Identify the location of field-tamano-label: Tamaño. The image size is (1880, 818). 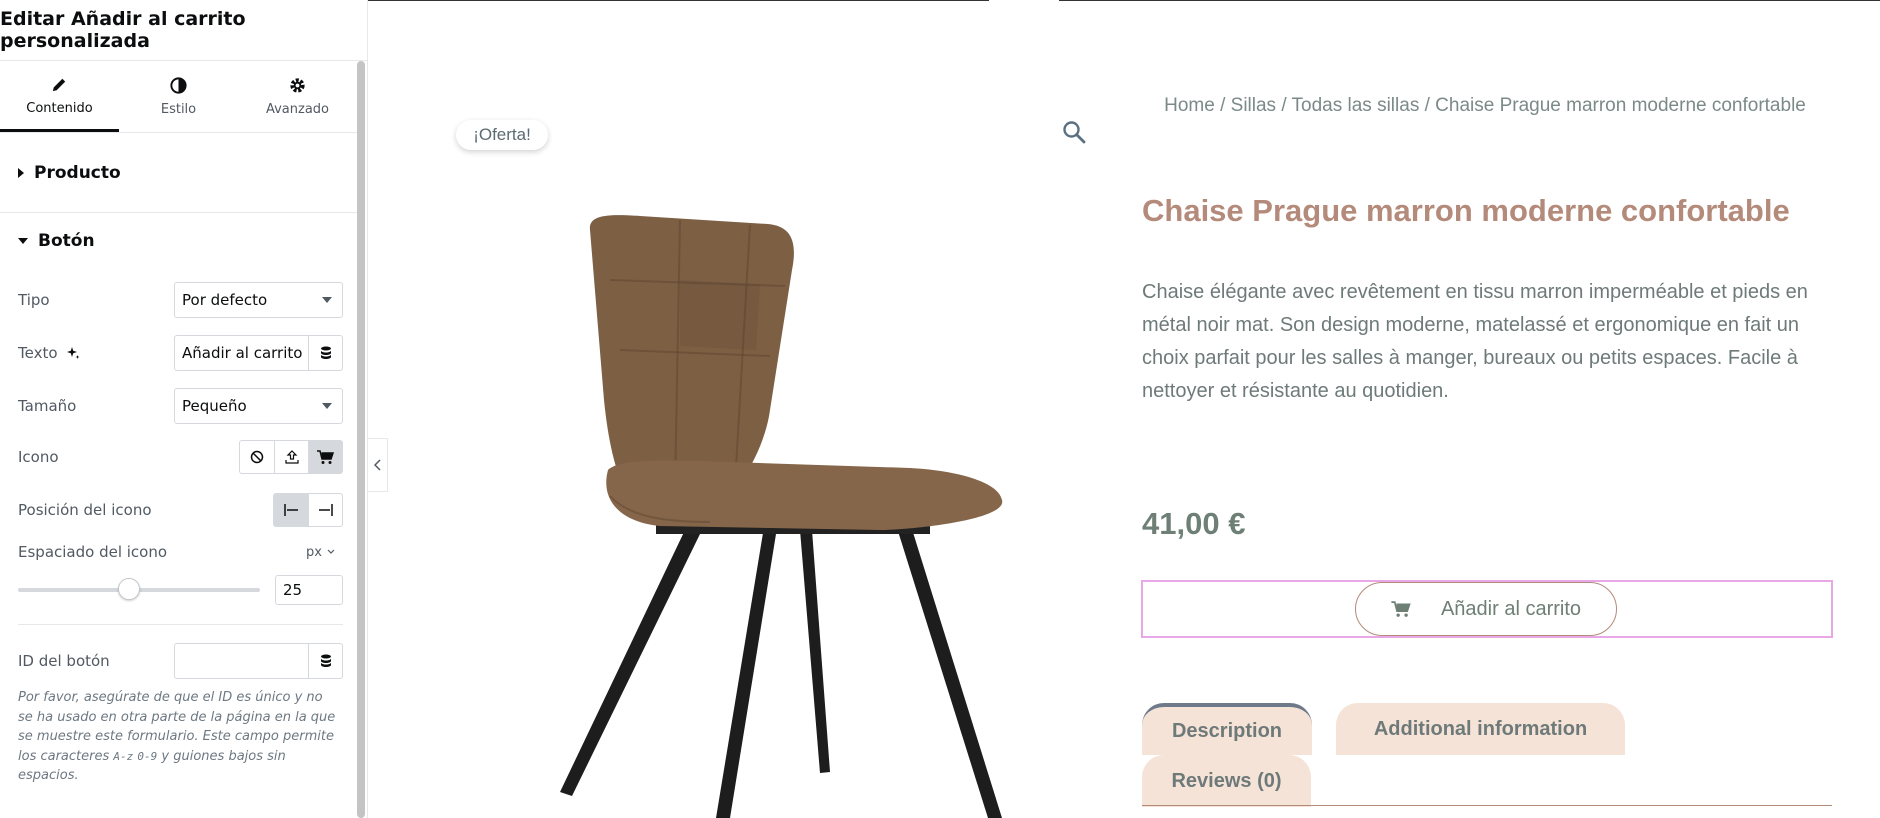
(47, 406).